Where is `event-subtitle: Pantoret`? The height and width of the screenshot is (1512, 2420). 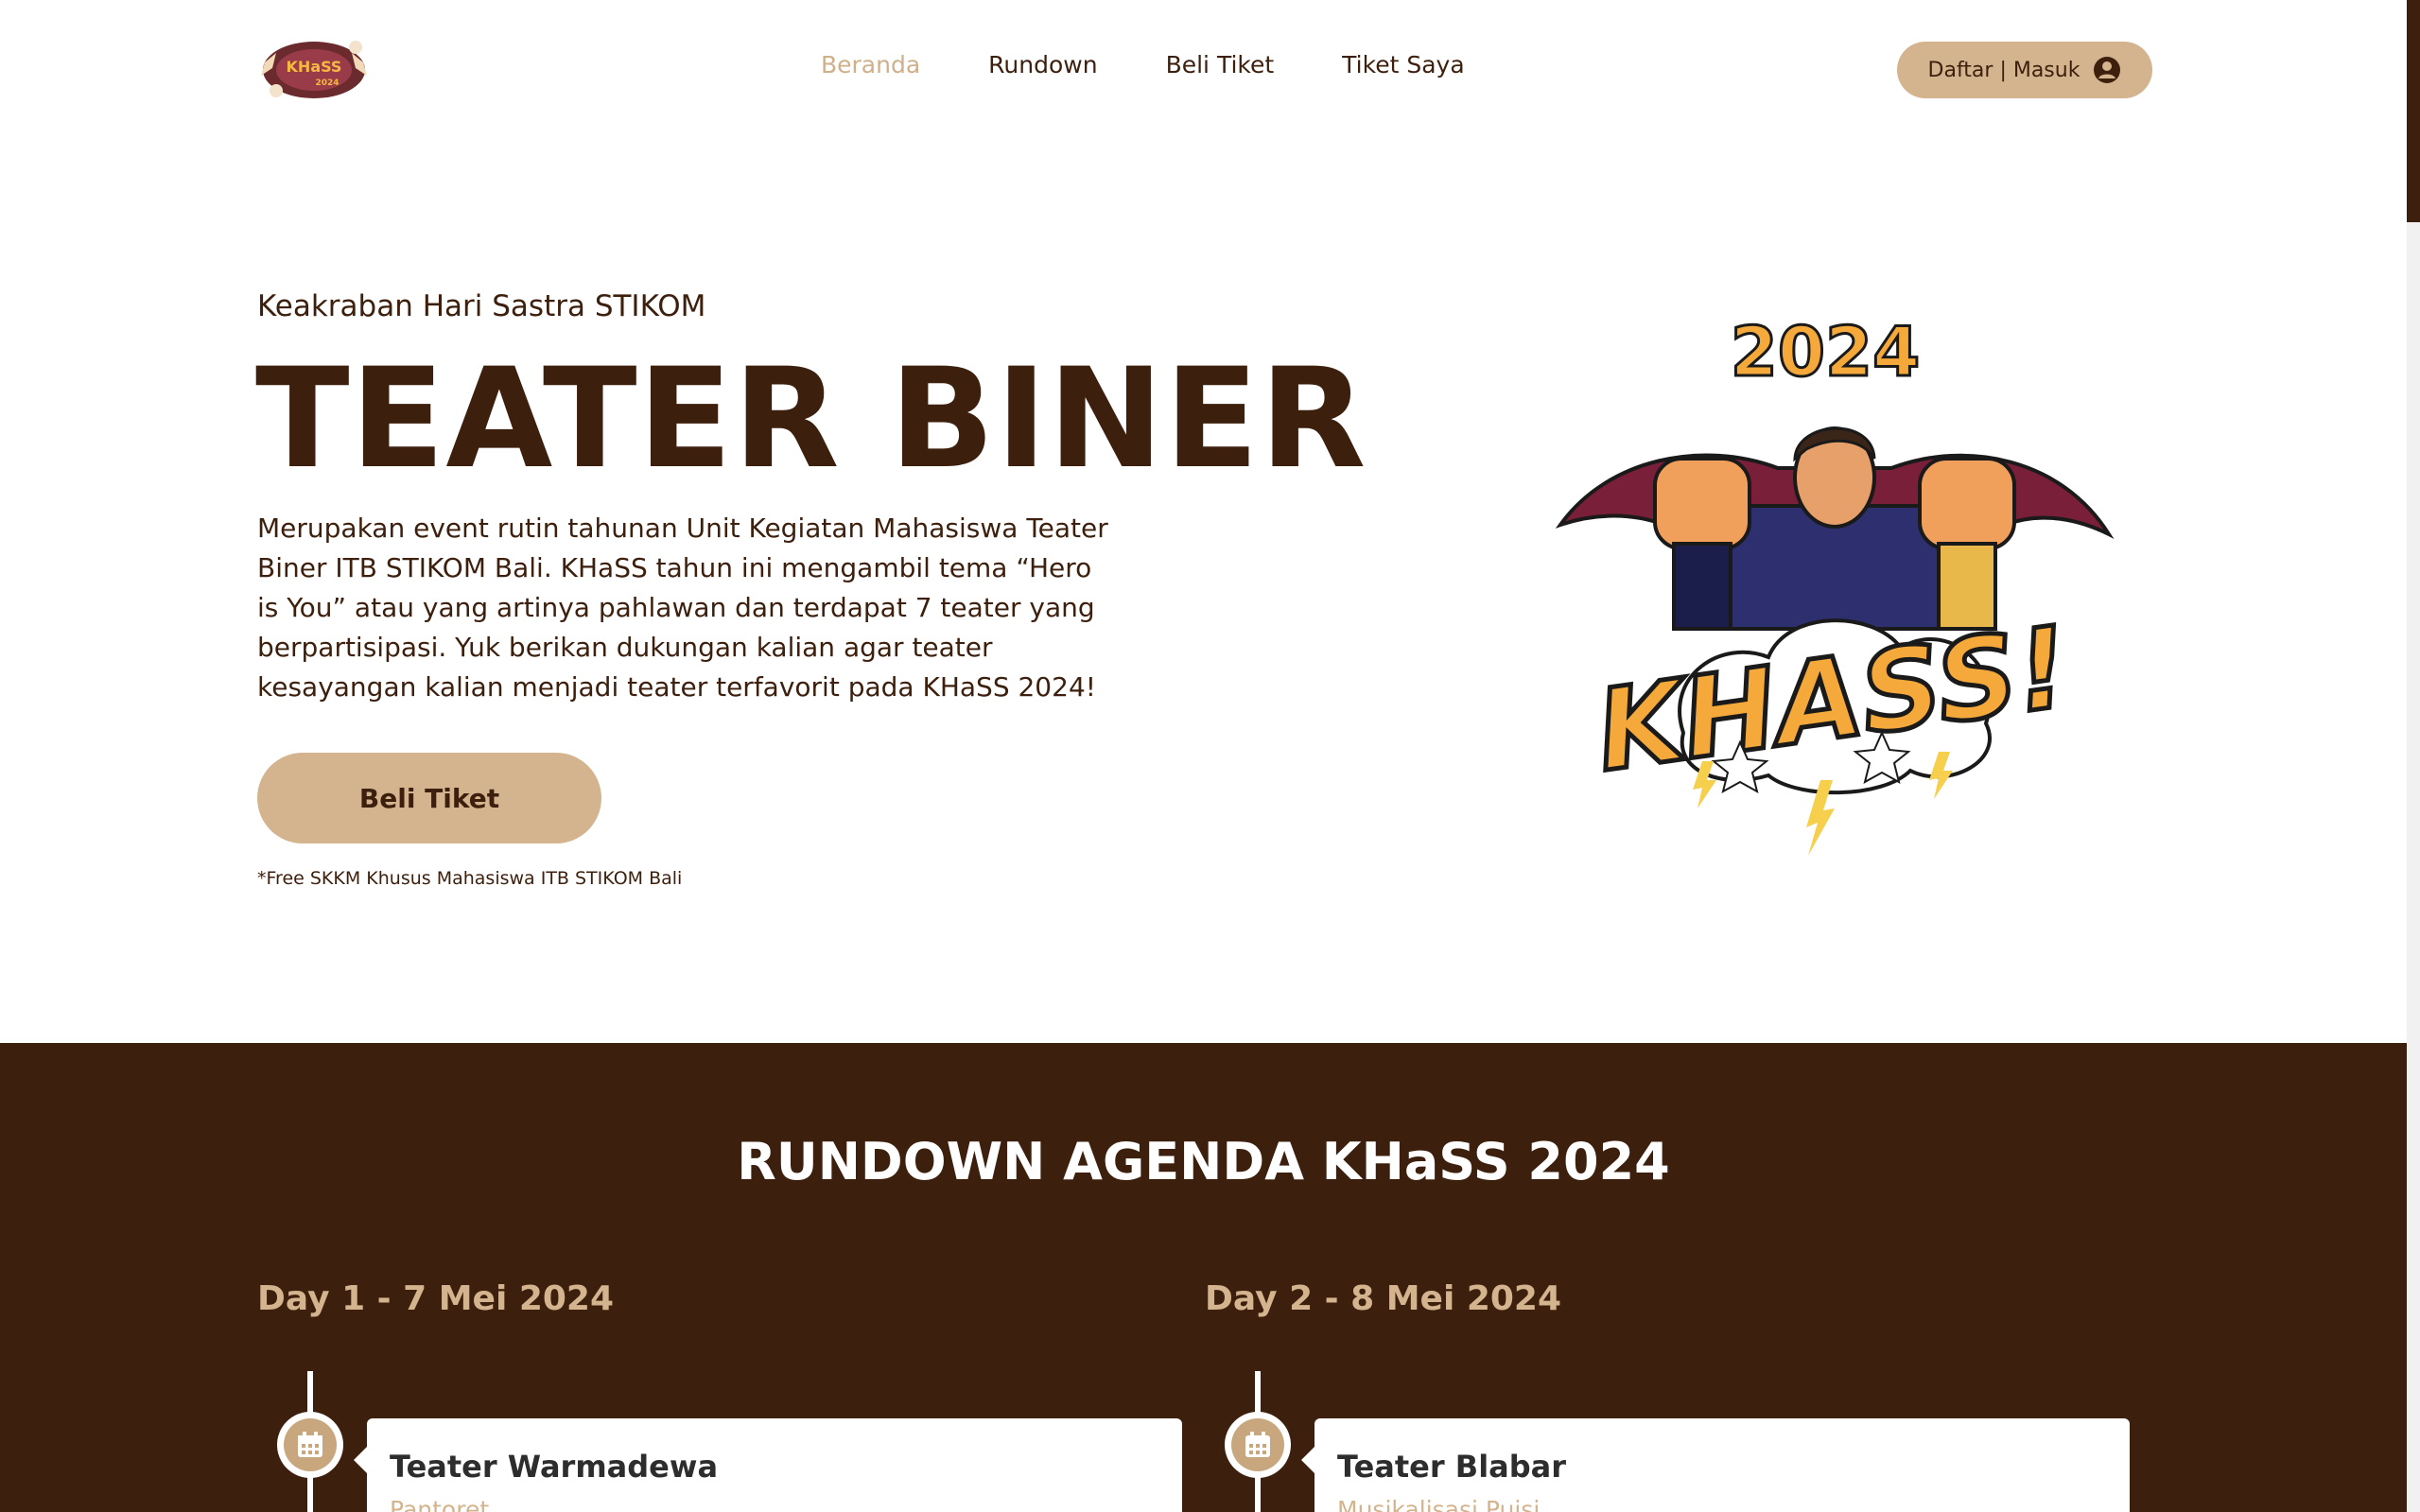 event-subtitle: Pantoret is located at coordinates (440, 1504).